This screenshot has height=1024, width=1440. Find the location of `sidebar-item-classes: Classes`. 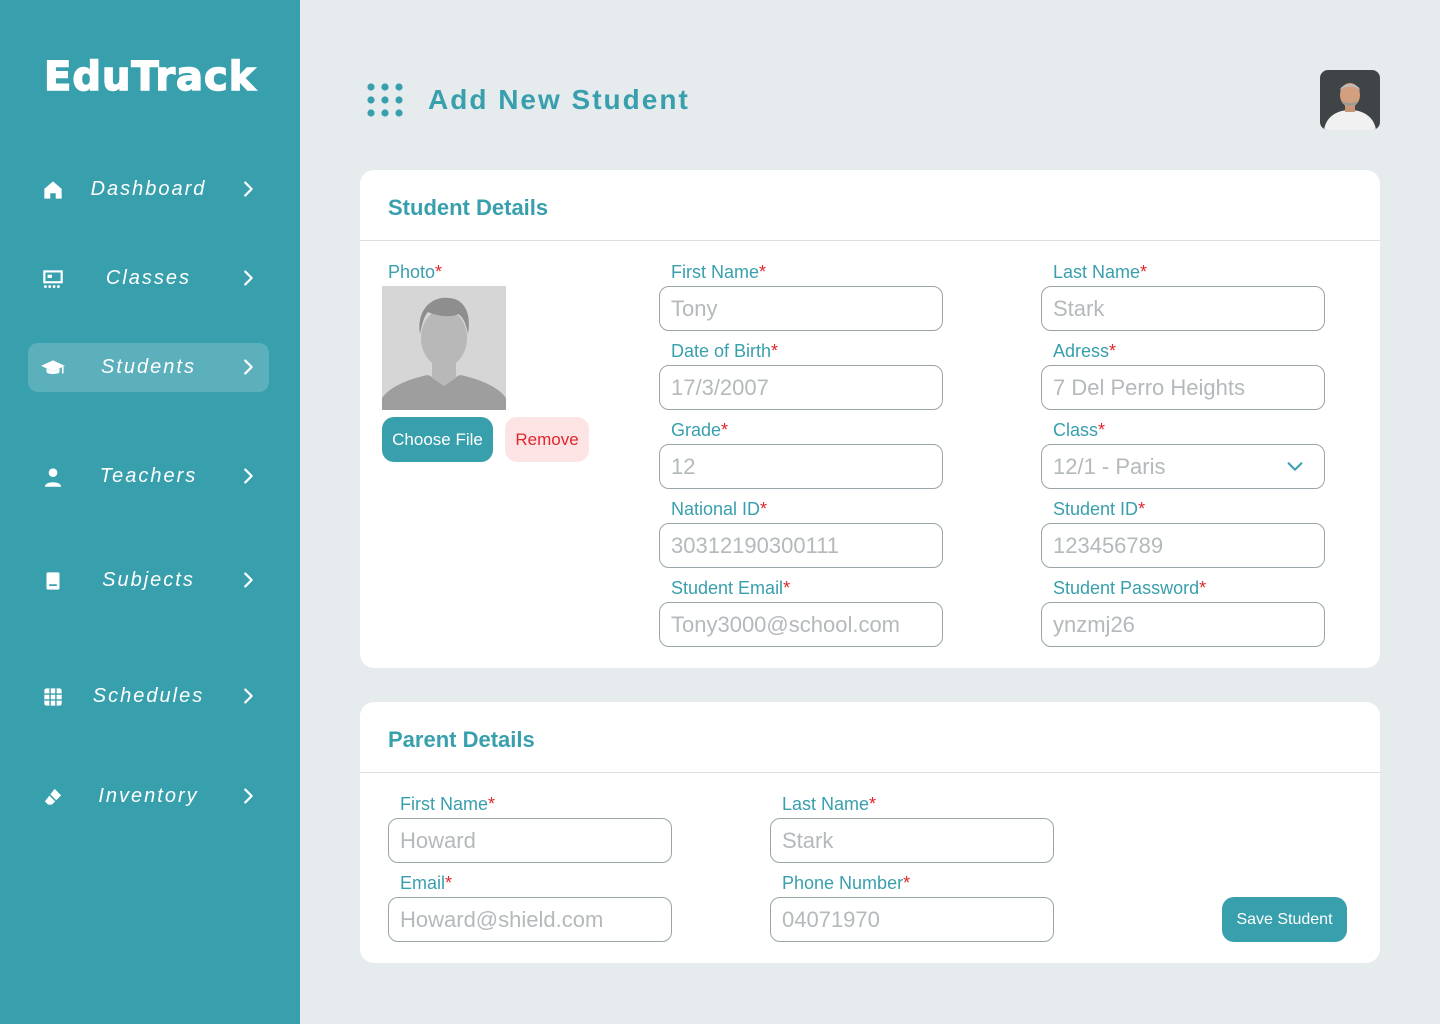

sidebar-item-classes: Classes is located at coordinates (148, 278).